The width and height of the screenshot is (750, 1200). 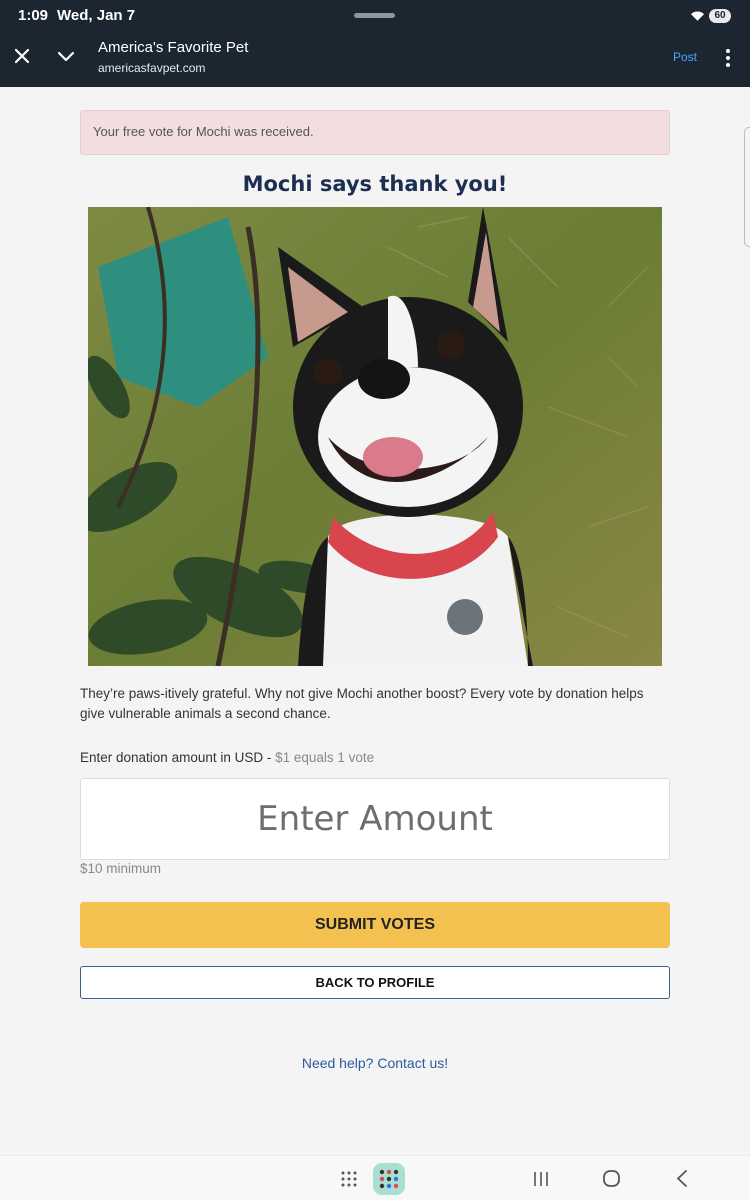 I want to click on app-shortcut-icon, so click(x=389, y=1179).